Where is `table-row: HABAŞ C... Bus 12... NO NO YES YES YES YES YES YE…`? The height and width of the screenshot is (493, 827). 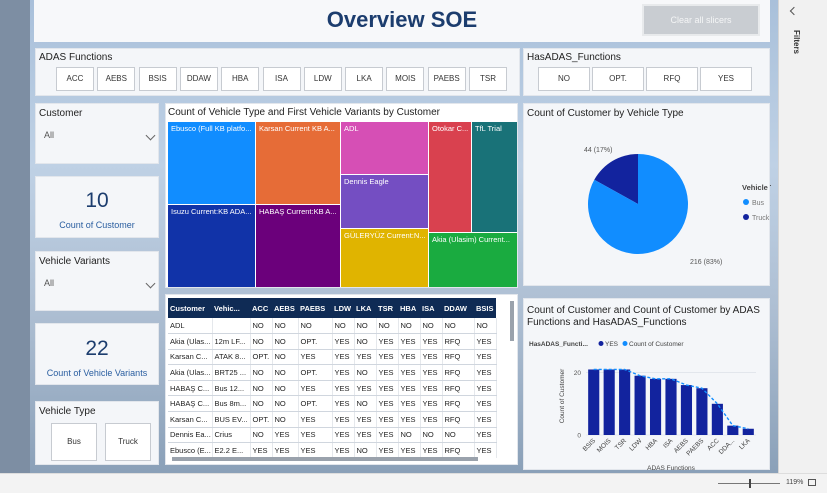
table-row: HABAŞ C... Bus 12... NO NO YES YES YES YES YES YE… is located at coordinates (332, 388).